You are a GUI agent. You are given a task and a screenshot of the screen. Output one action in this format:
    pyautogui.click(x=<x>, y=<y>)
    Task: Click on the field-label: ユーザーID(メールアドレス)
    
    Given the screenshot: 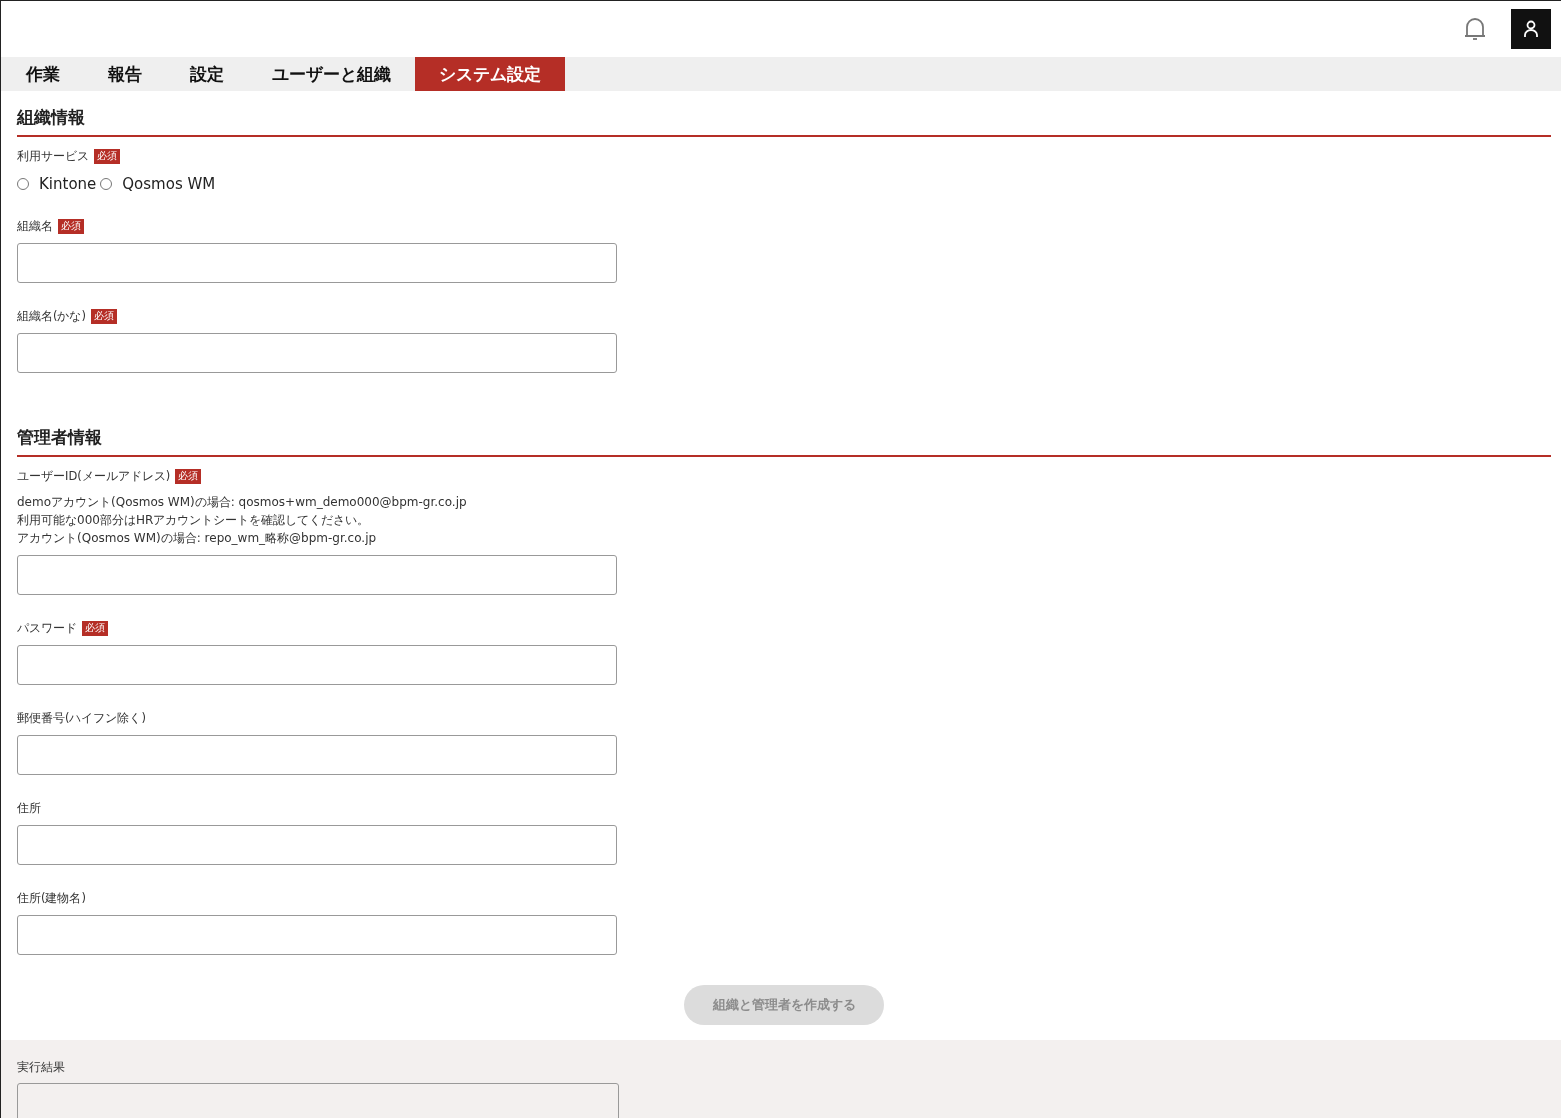 What is the action you would take?
    pyautogui.click(x=94, y=476)
    